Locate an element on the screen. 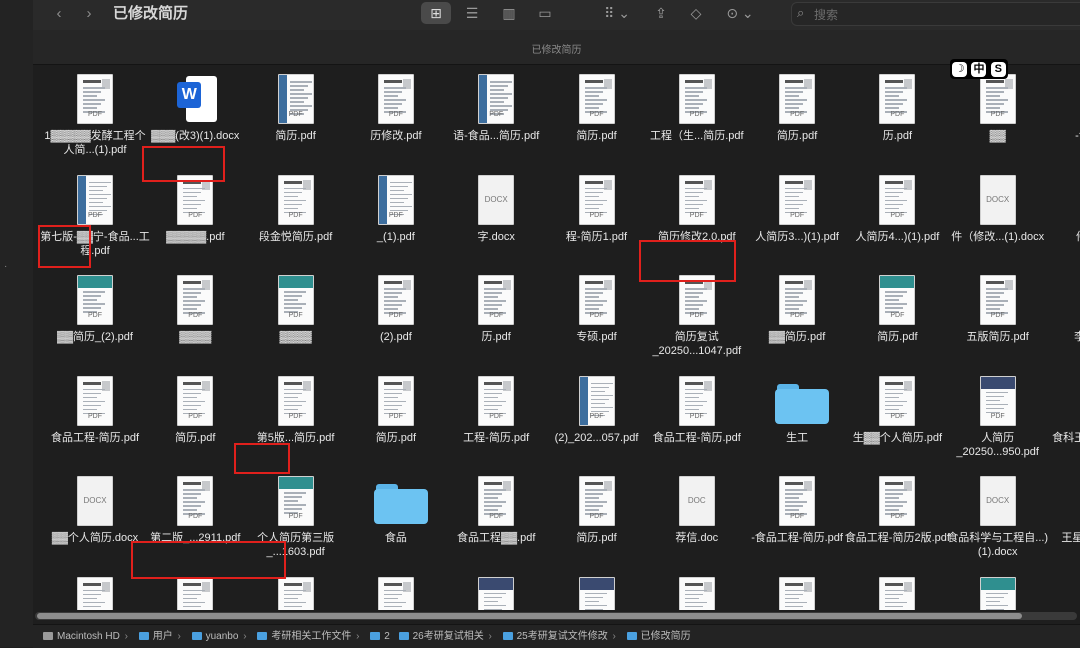 Image resolution: width=1080 pixels, height=648 pixels. file-item: 食品 is located at coordinates (396, 517).